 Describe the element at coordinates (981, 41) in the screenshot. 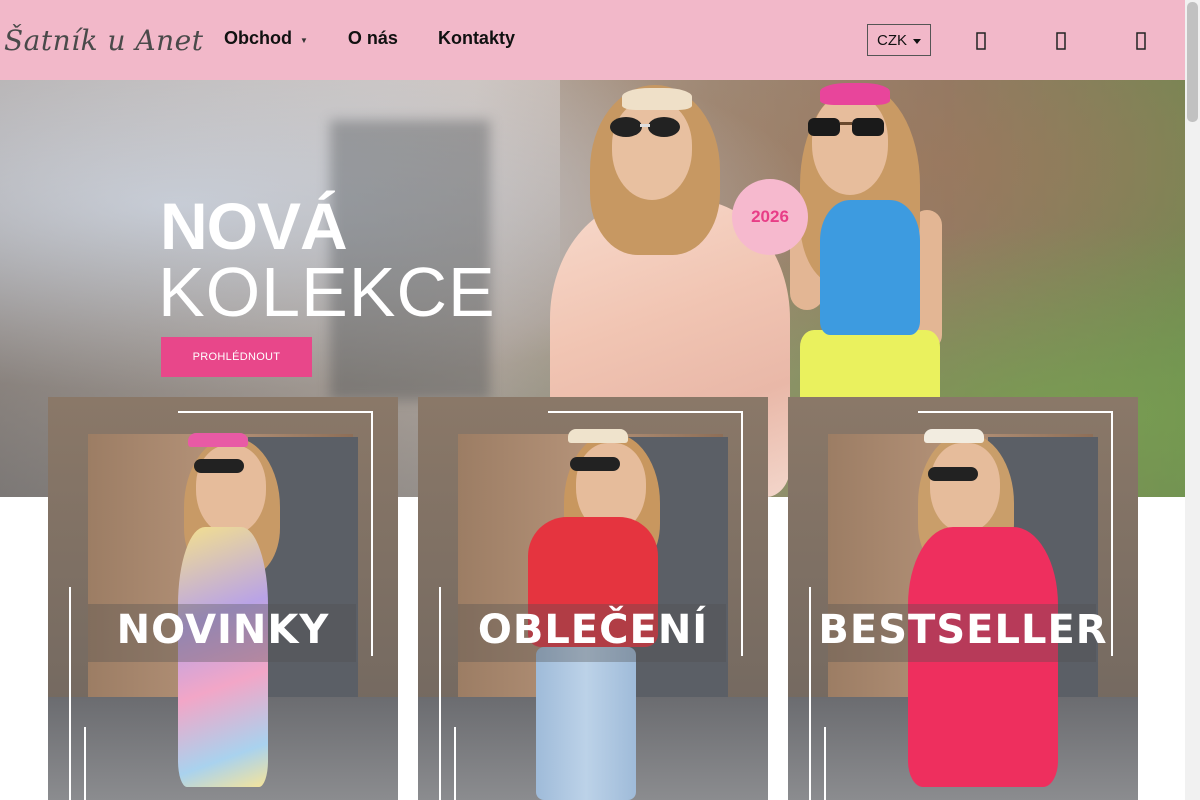

I see `search-icon` at that location.